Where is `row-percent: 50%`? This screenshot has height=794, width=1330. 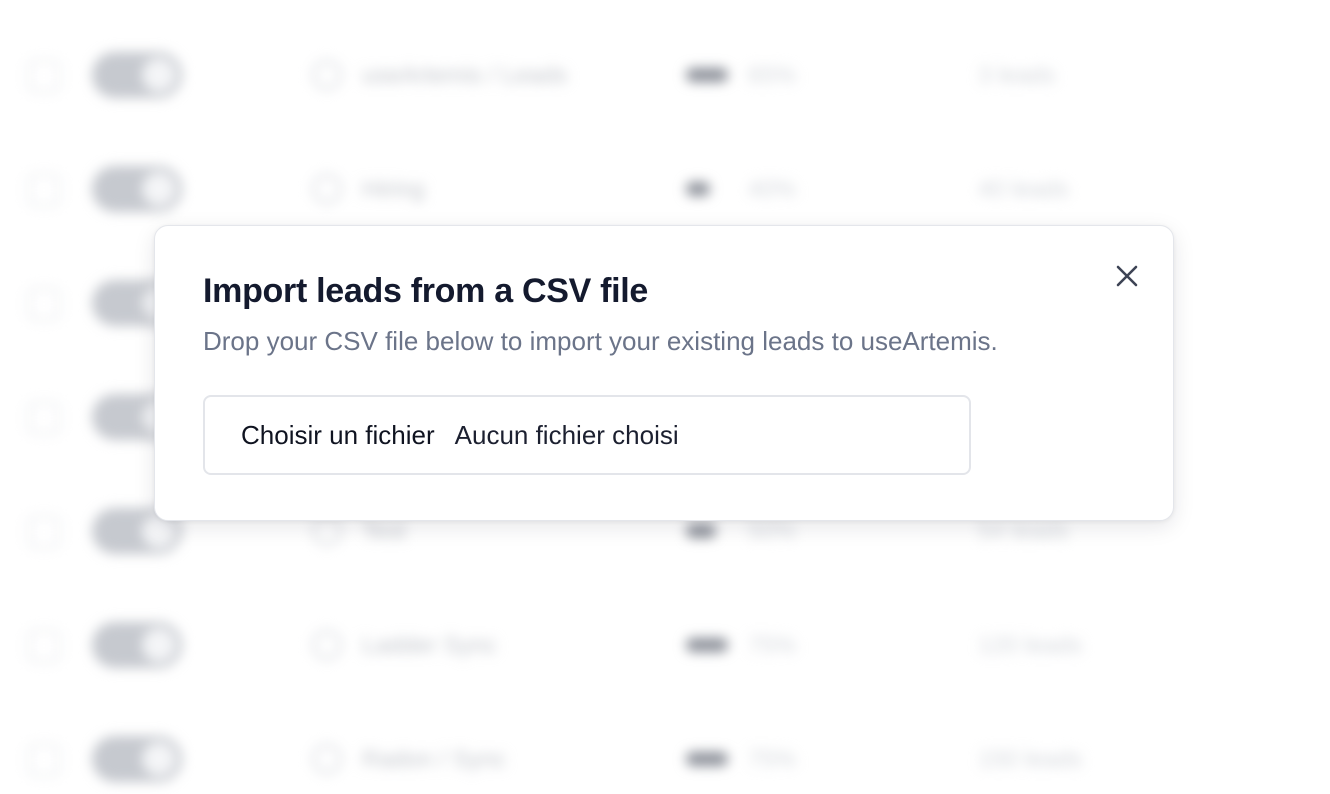
row-percent: 50% is located at coordinates (772, 531).